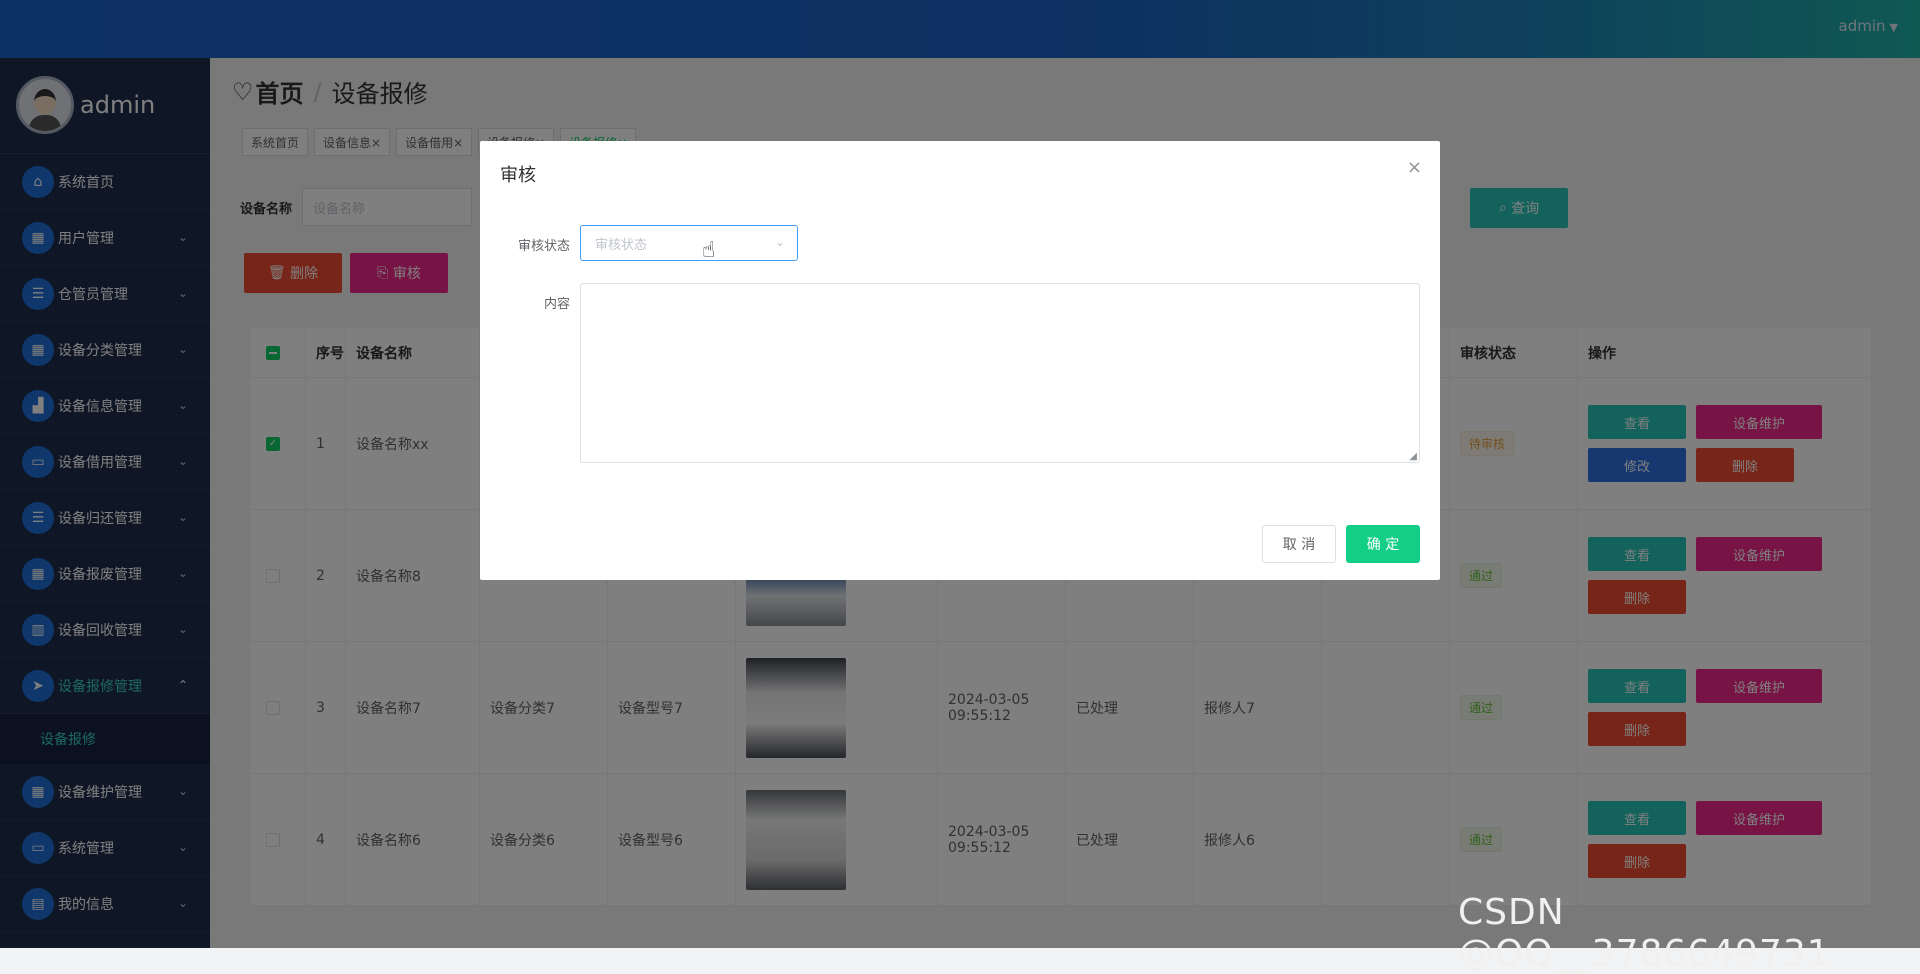 The width and height of the screenshot is (1920, 974). Describe the element at coordinates (689, 243) in the screenshot. I see `status-select: 审核状态 ⌄` at that location.